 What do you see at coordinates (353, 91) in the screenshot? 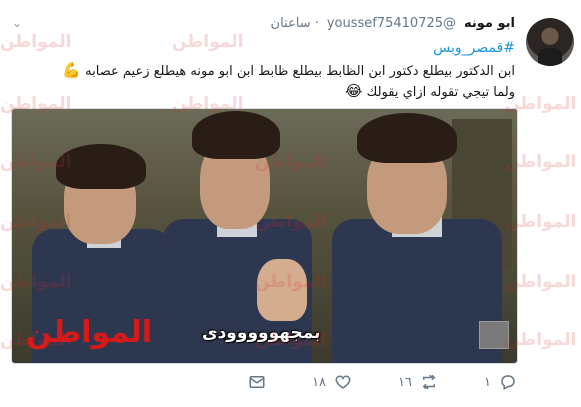
I see `laughing-emoji: 😂` at bounding box center [353, 91].